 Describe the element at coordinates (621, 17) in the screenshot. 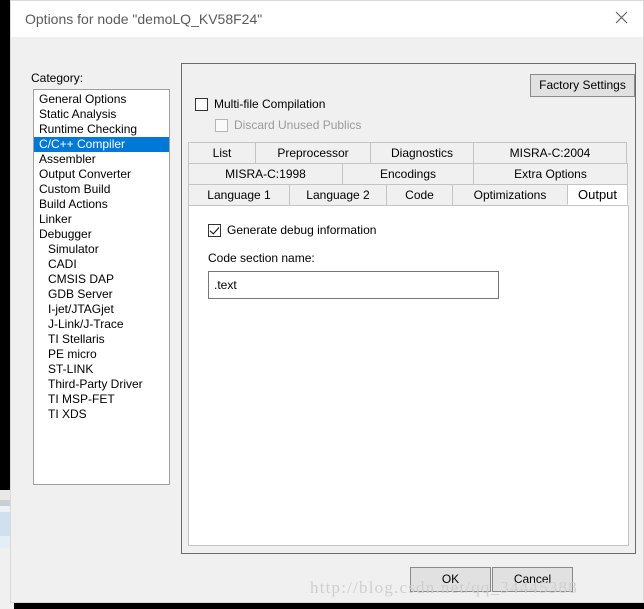

I see `close-icon` at that location.